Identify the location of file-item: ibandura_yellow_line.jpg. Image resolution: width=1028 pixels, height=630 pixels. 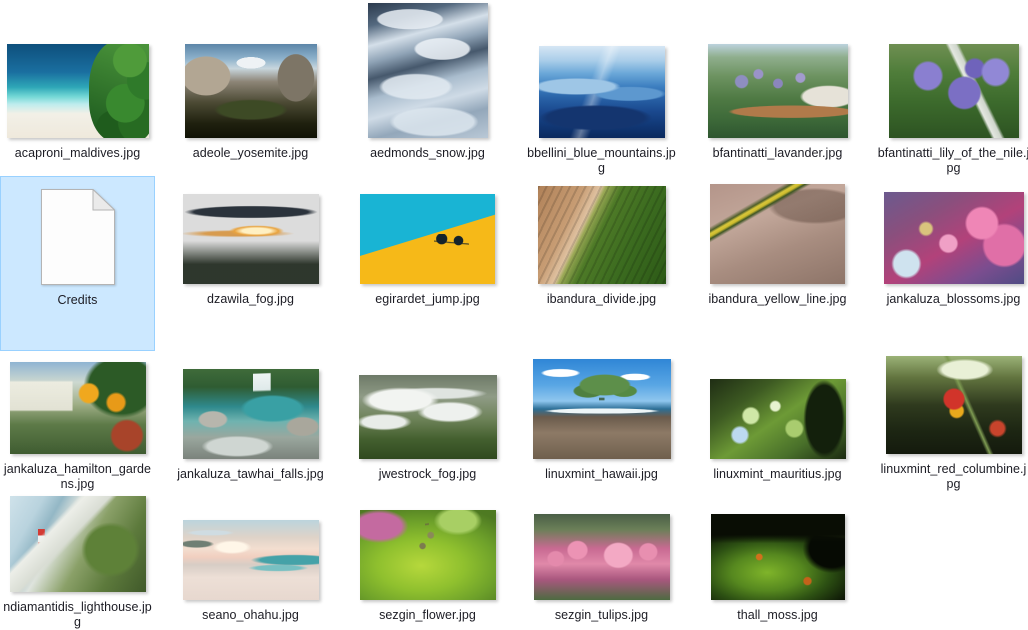
(777, 263).